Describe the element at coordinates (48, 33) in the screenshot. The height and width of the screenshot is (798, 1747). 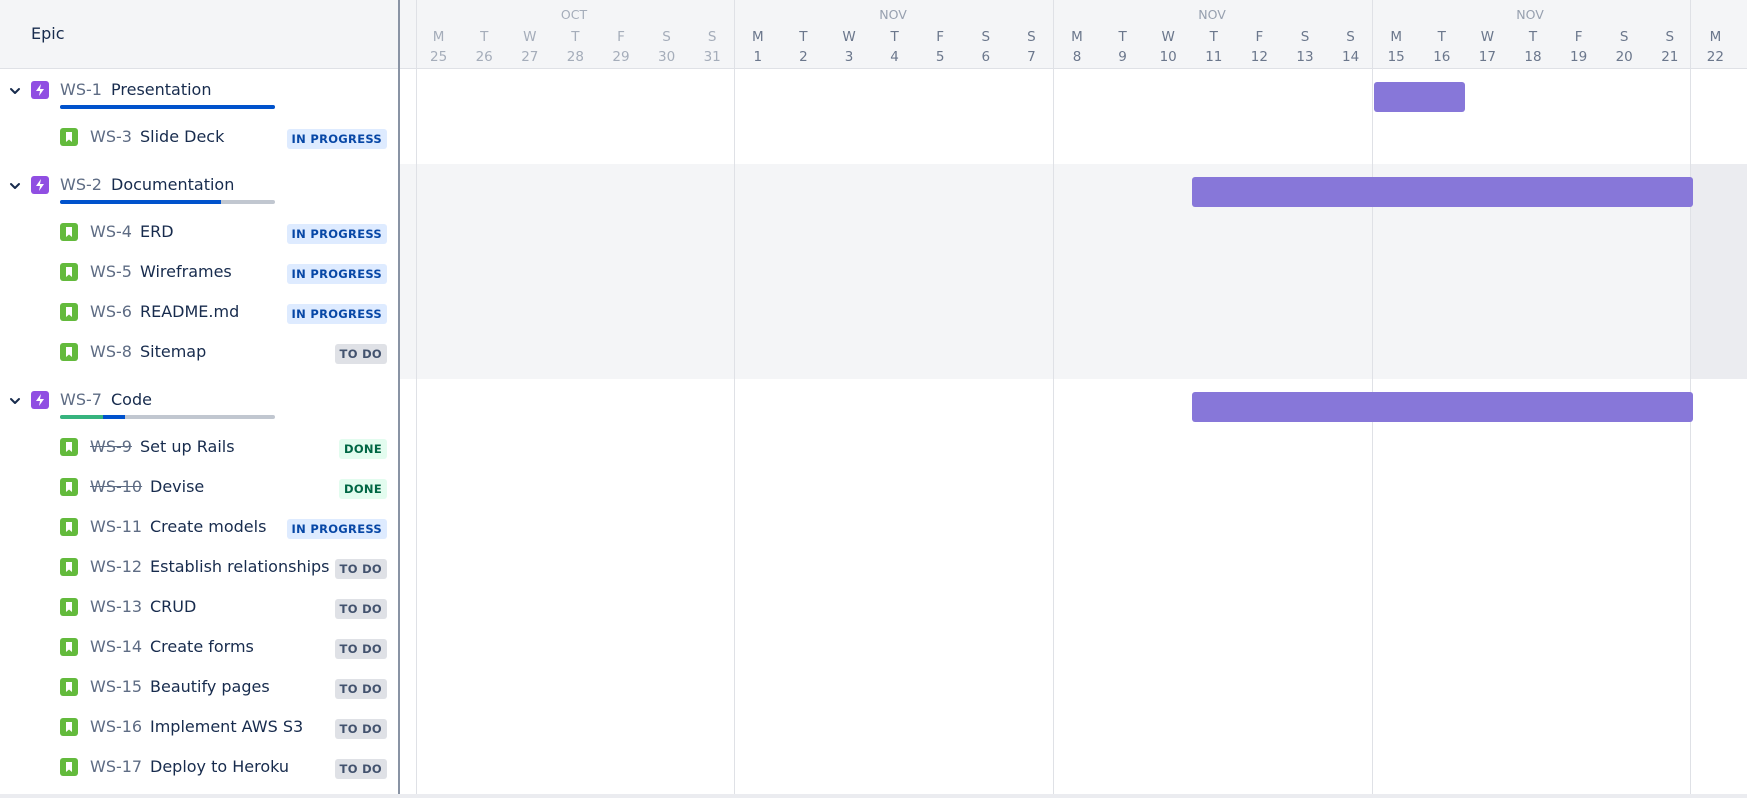
I see `epic-column-title: Epic` at that location.